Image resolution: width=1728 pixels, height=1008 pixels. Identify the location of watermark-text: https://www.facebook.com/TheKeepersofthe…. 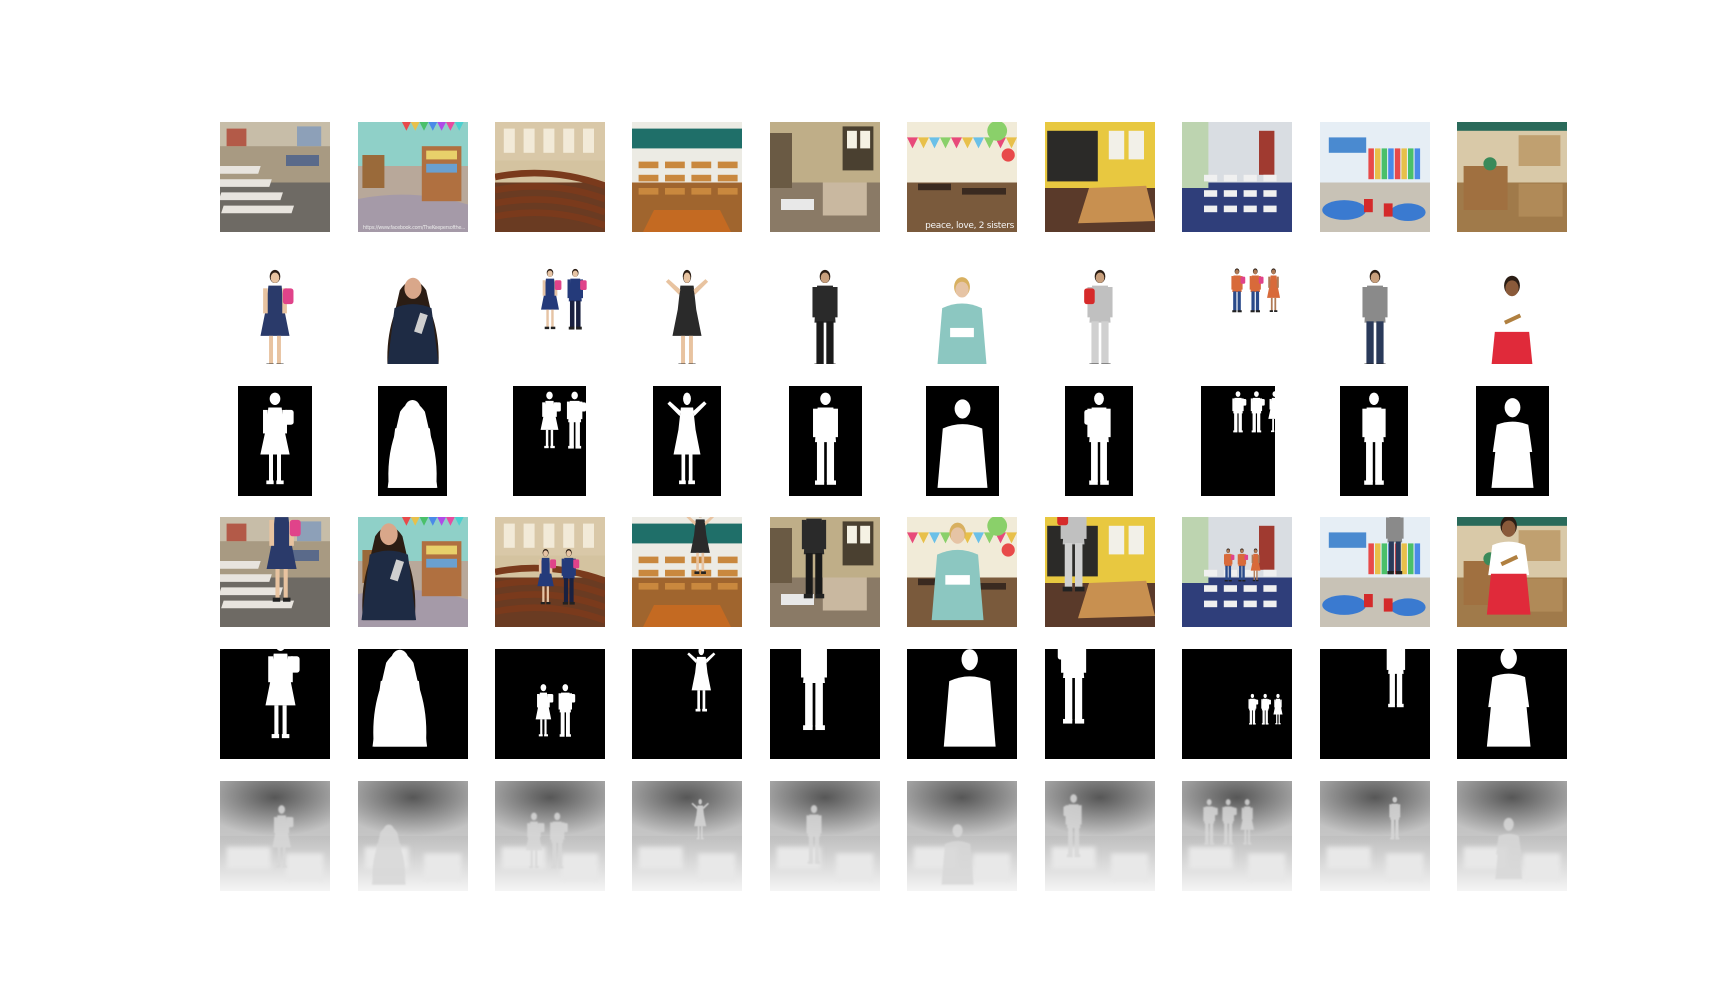
(414, 228).